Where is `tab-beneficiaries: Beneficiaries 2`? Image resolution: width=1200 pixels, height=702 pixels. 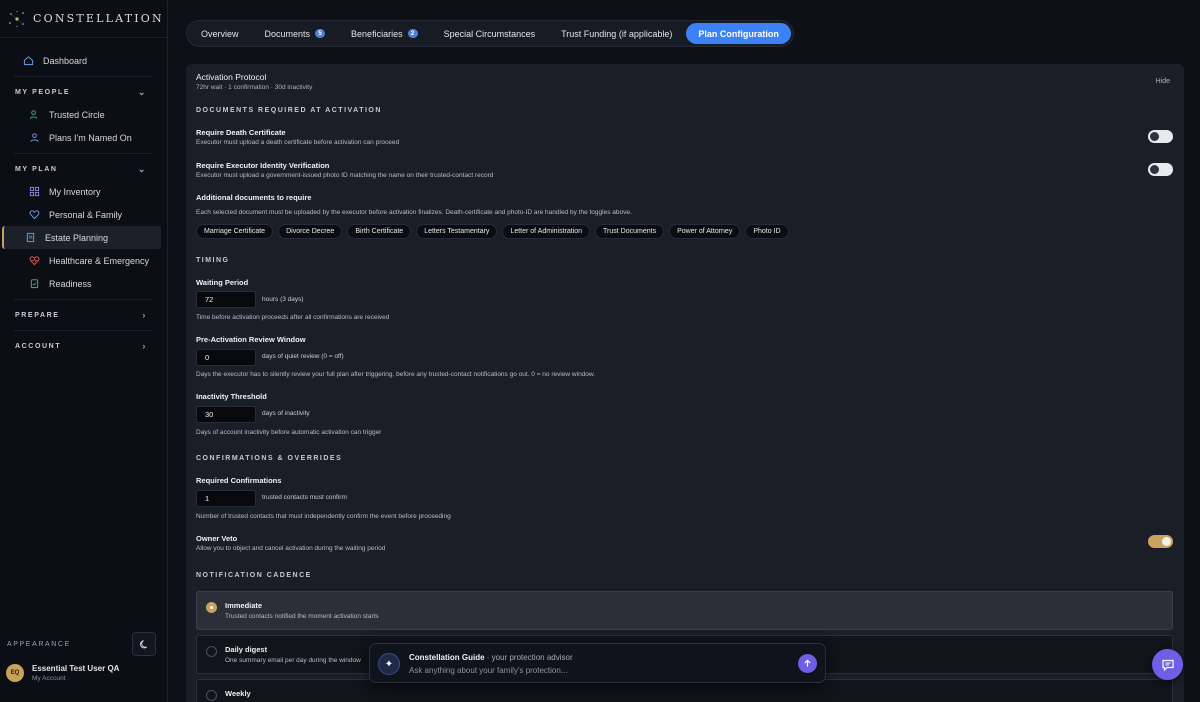 tab-beneficiaries: Beneficiaries 2 is located at coordinates (384, 33).